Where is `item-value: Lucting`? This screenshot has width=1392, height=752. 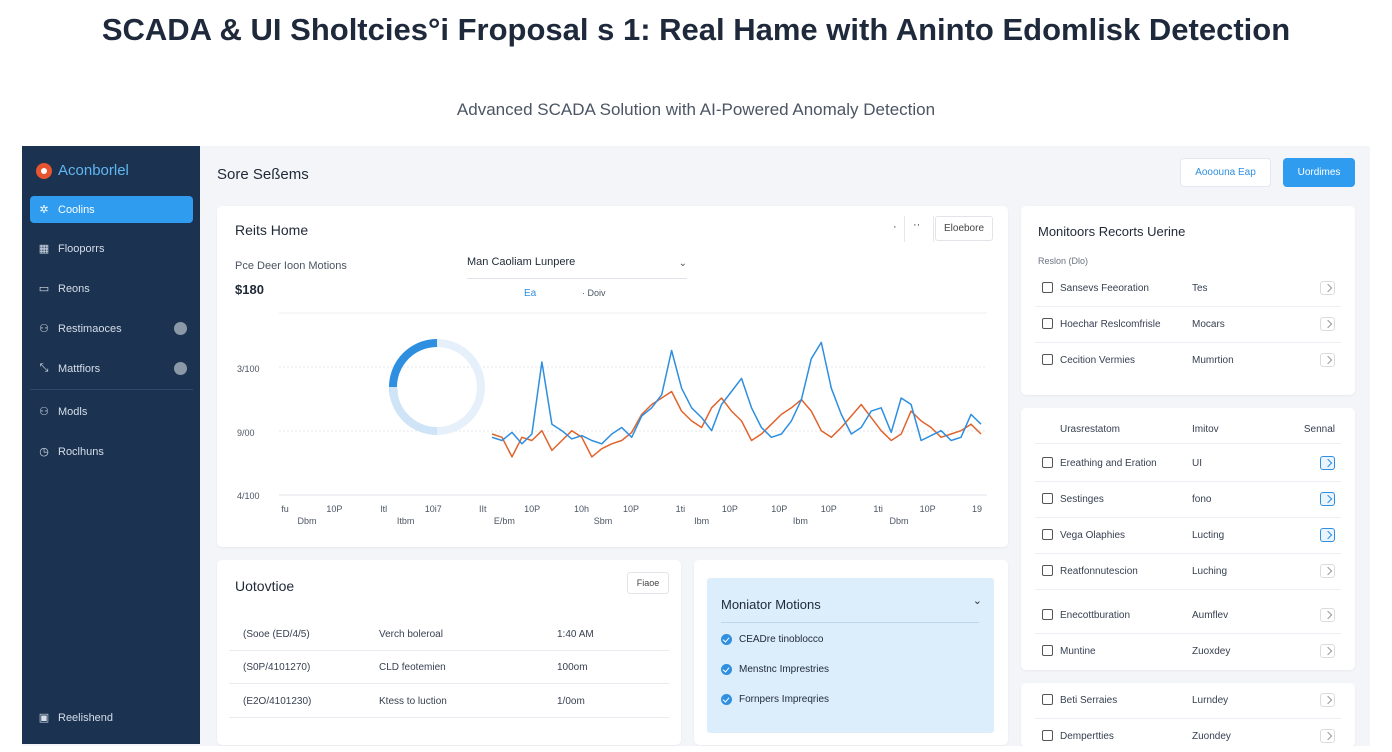
item-value: Lucting is located at coordinates (1208, 535).